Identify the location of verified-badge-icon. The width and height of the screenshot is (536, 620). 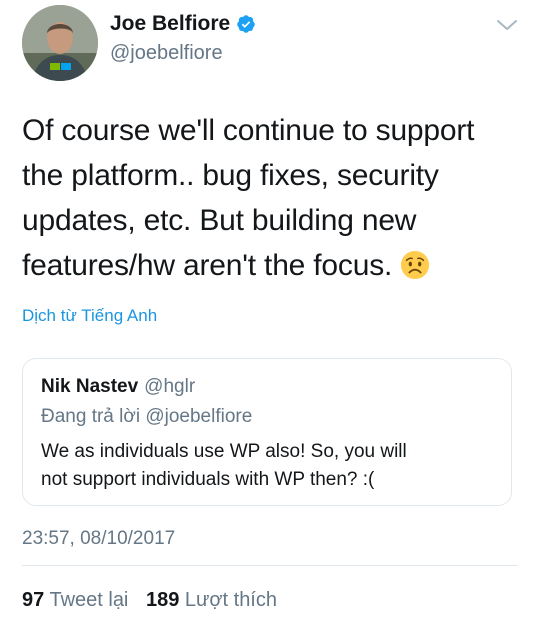
(246, 24).